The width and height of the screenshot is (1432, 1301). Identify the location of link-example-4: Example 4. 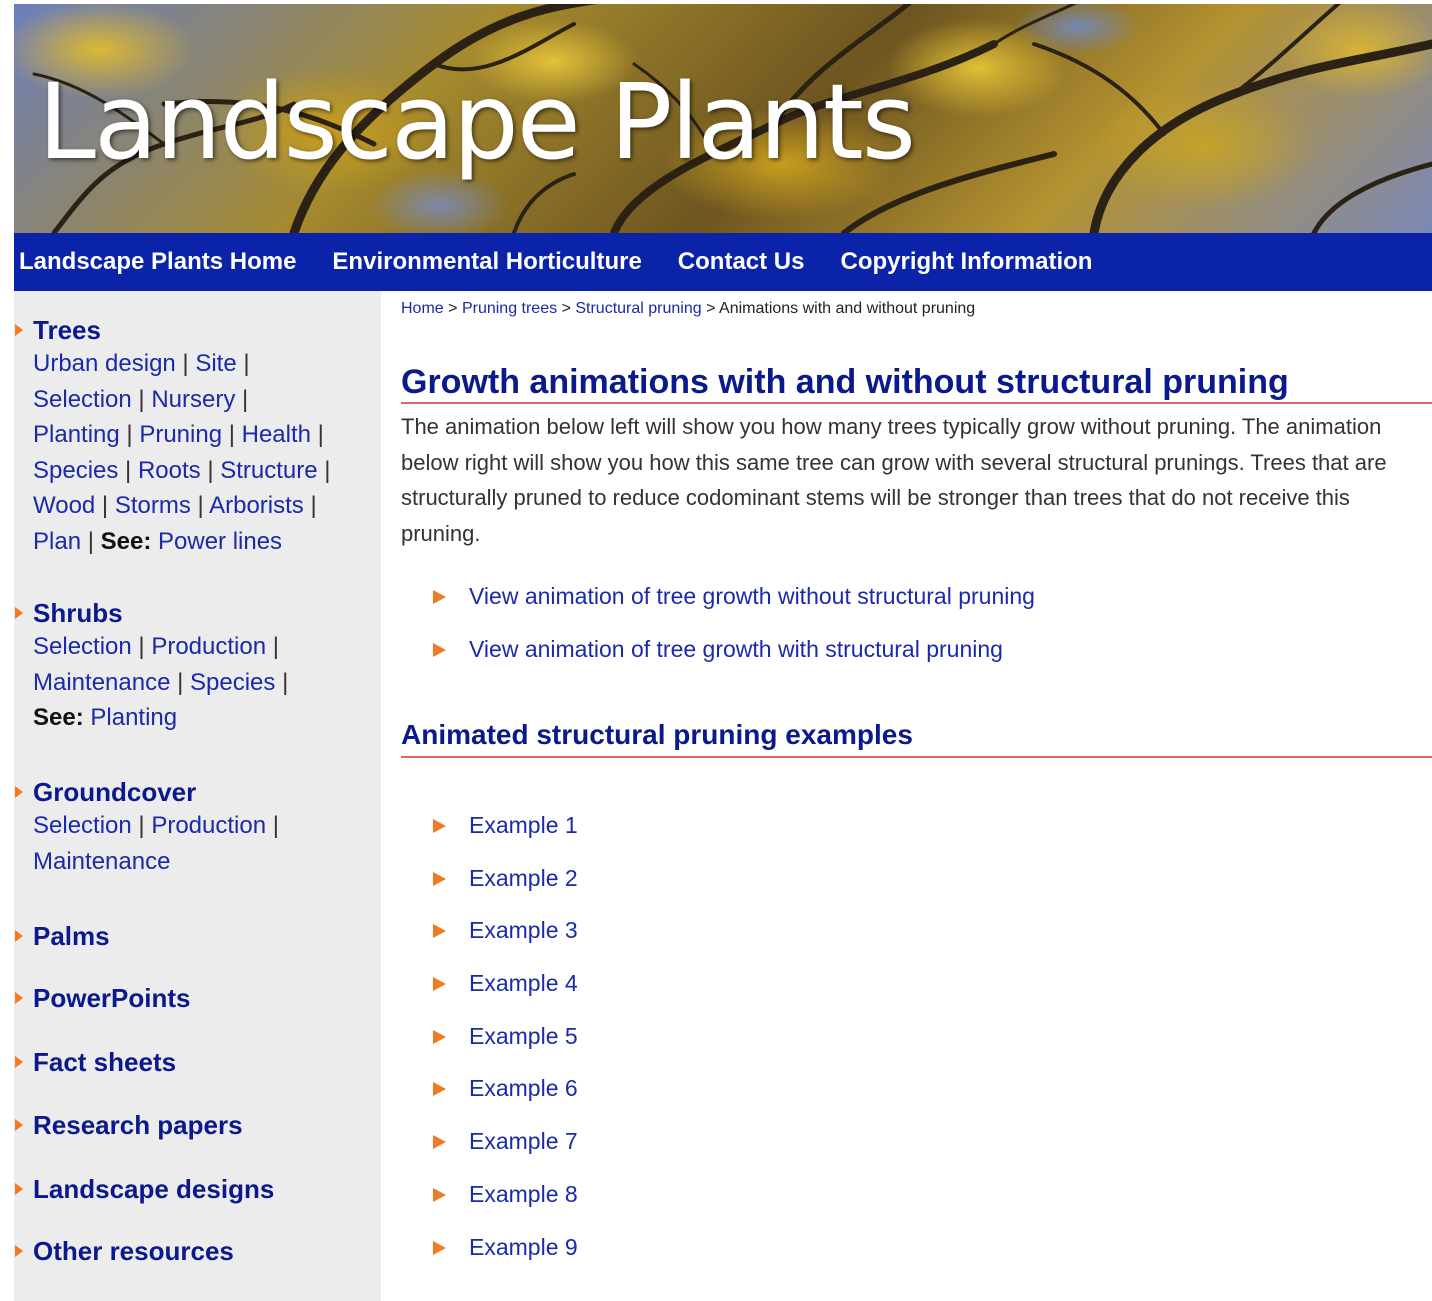
(523, 983).